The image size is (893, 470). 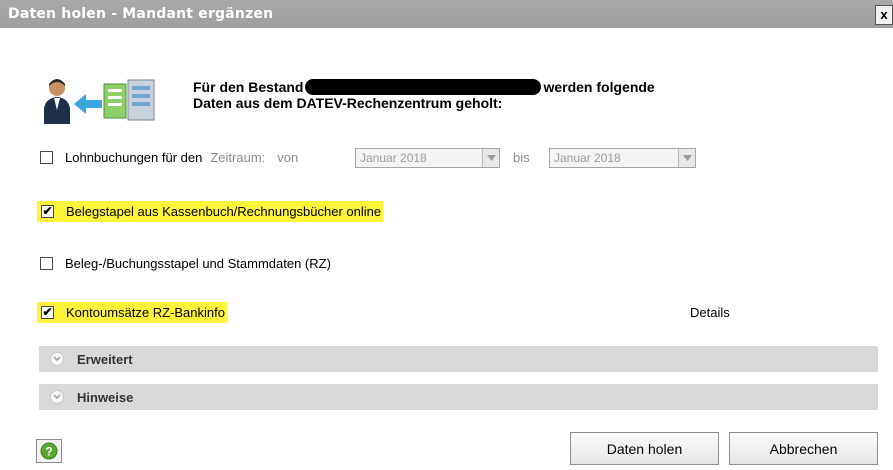 I want to click on konto-option-row: ✔ Kontoumsätze RZ-Bankinfo, so click(x=132, y=312).